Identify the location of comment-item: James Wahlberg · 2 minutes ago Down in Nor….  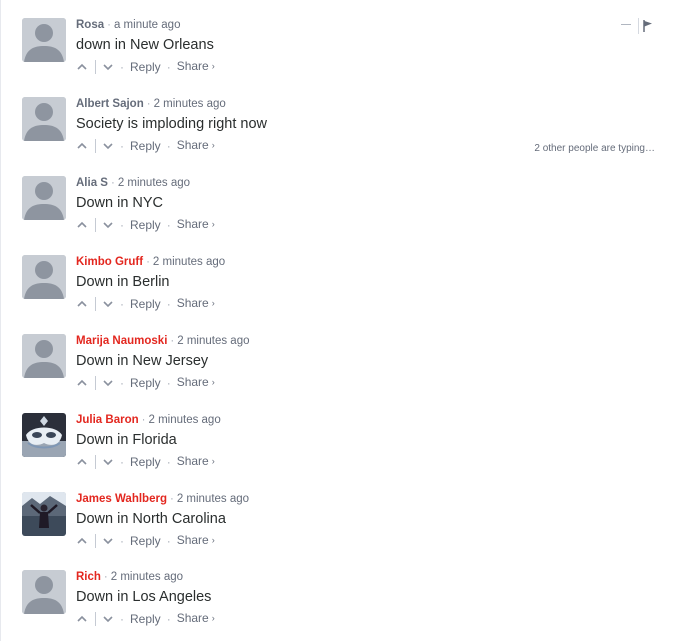
(340, 527).